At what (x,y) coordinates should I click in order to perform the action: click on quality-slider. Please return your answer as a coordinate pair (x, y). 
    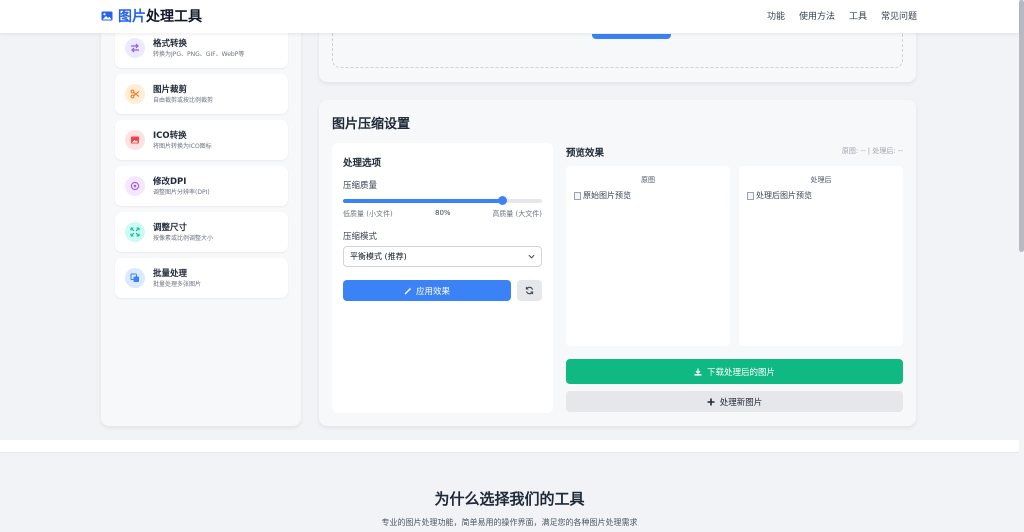
    Looking at the image, I should click on (442, 200).